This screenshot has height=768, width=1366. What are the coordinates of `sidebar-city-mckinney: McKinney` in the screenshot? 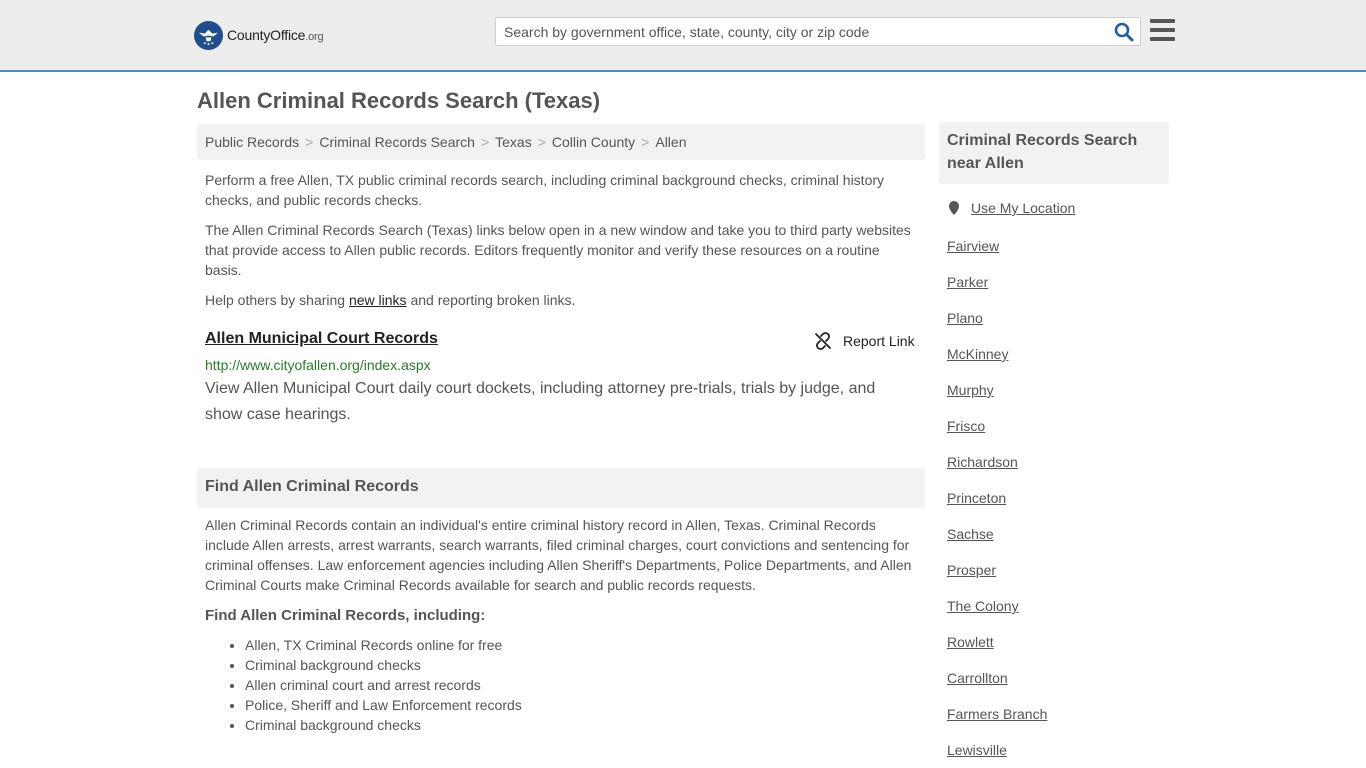 It's located at (977, 354).